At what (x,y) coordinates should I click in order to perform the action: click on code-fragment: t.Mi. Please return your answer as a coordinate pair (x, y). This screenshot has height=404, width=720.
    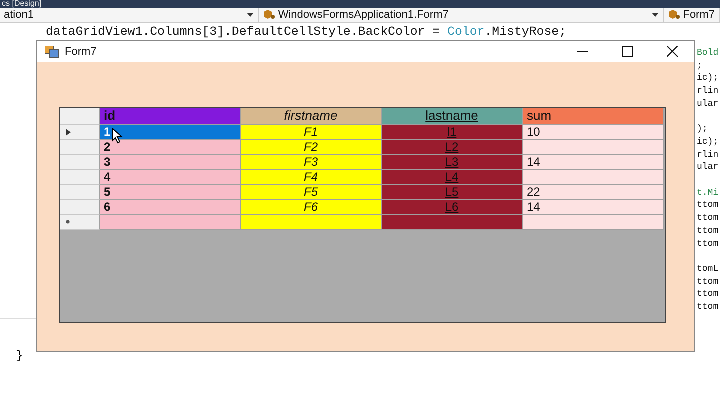
    Looking at the image, I should click on (708, 193).